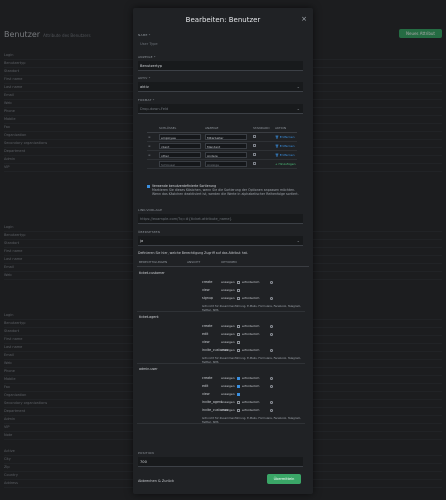  What do you see at coordinates (261, 128) in the screenshot?
I see `header-default: STANDARD` at bounding box center [261, 128].